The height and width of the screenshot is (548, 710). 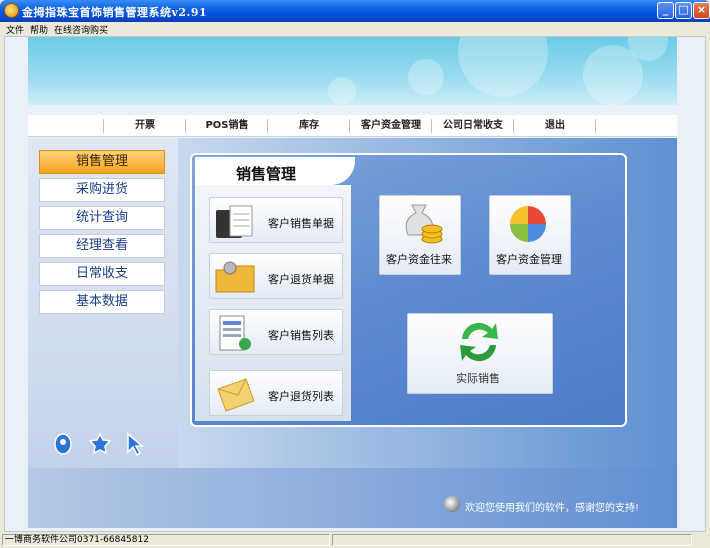 What do you see at coordinates (473, 126) in the screenshot?
I see `nav-daily-expenses: 公司日常收支` at bounding box center [473, 126].